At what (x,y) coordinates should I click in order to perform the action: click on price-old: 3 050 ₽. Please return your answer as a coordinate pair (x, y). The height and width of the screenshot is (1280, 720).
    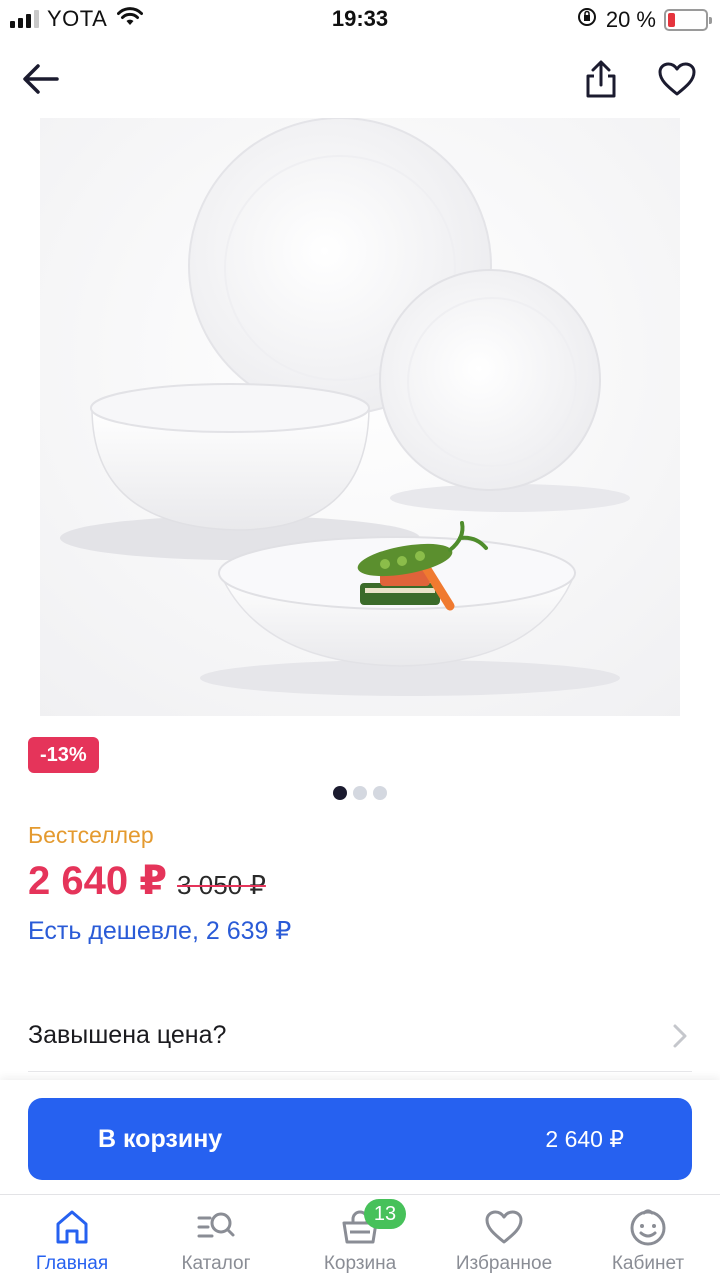
    Looking at the image, I should click on (221, 885).